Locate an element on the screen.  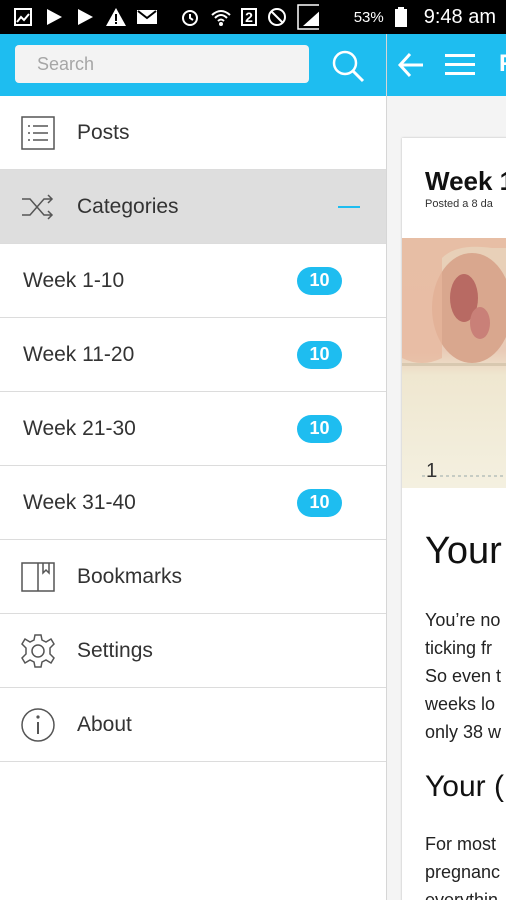
image-notification-icon is located at coordinates (23, 17).